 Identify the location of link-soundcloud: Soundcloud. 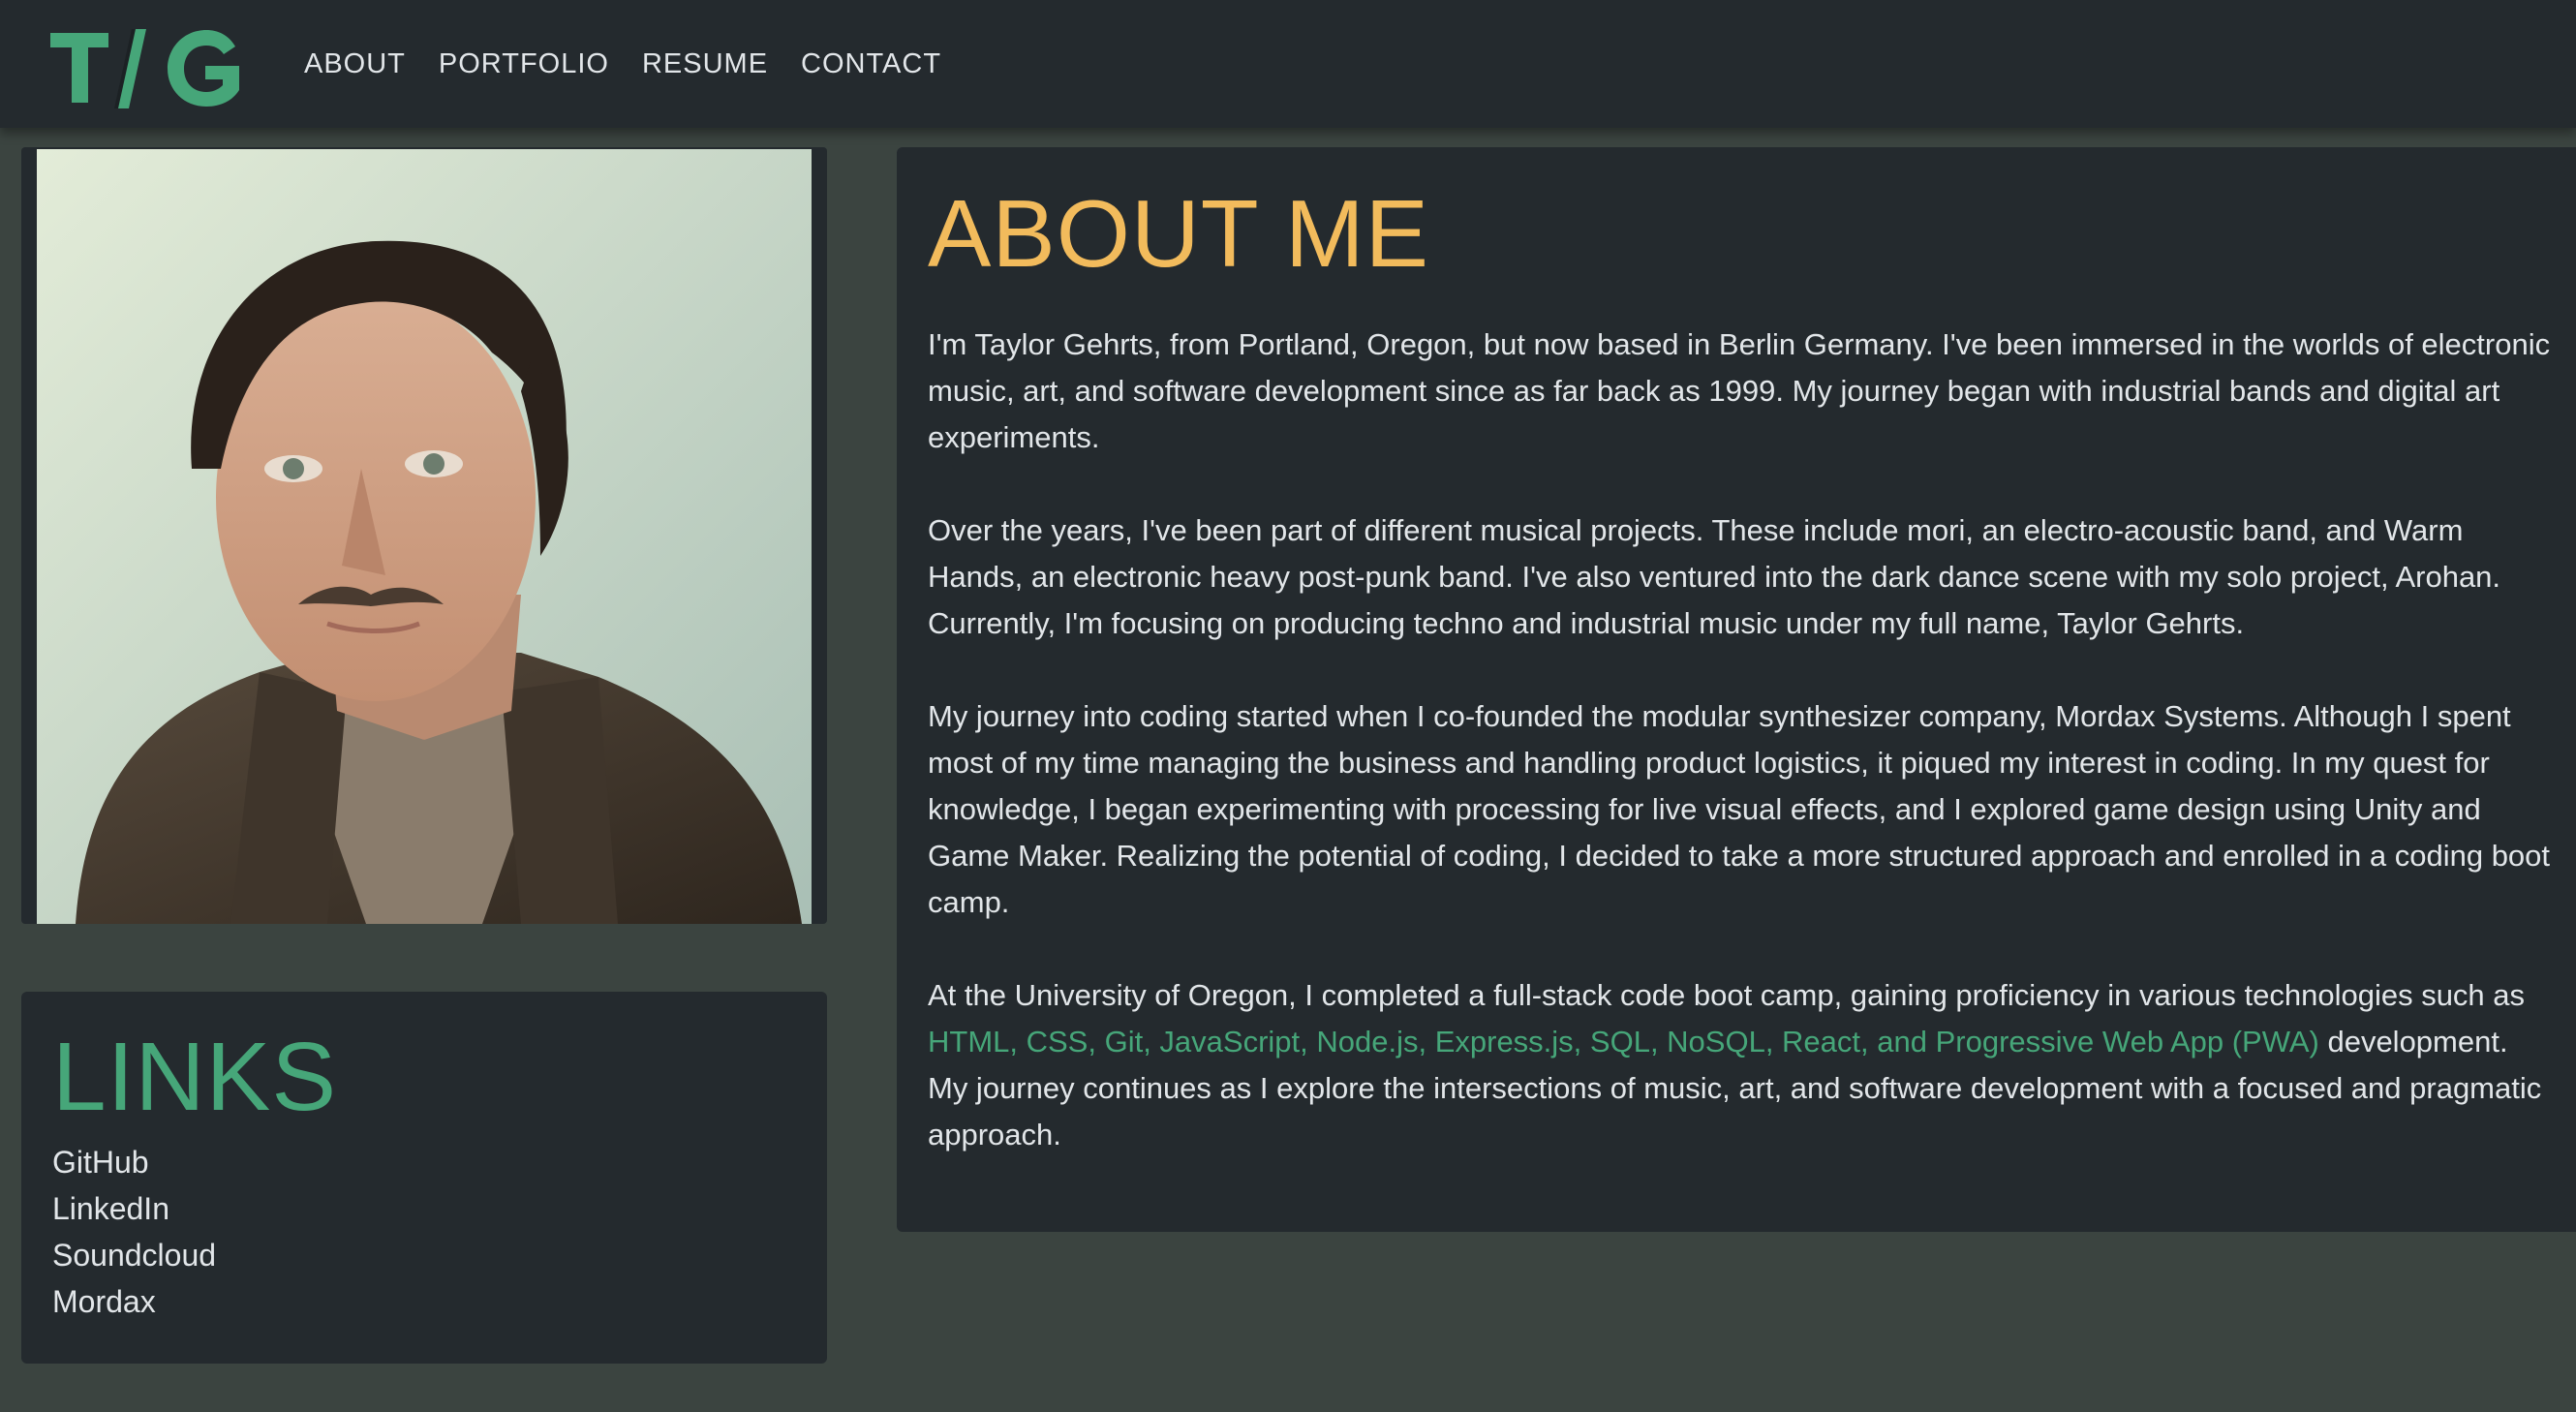
(439, 1255).